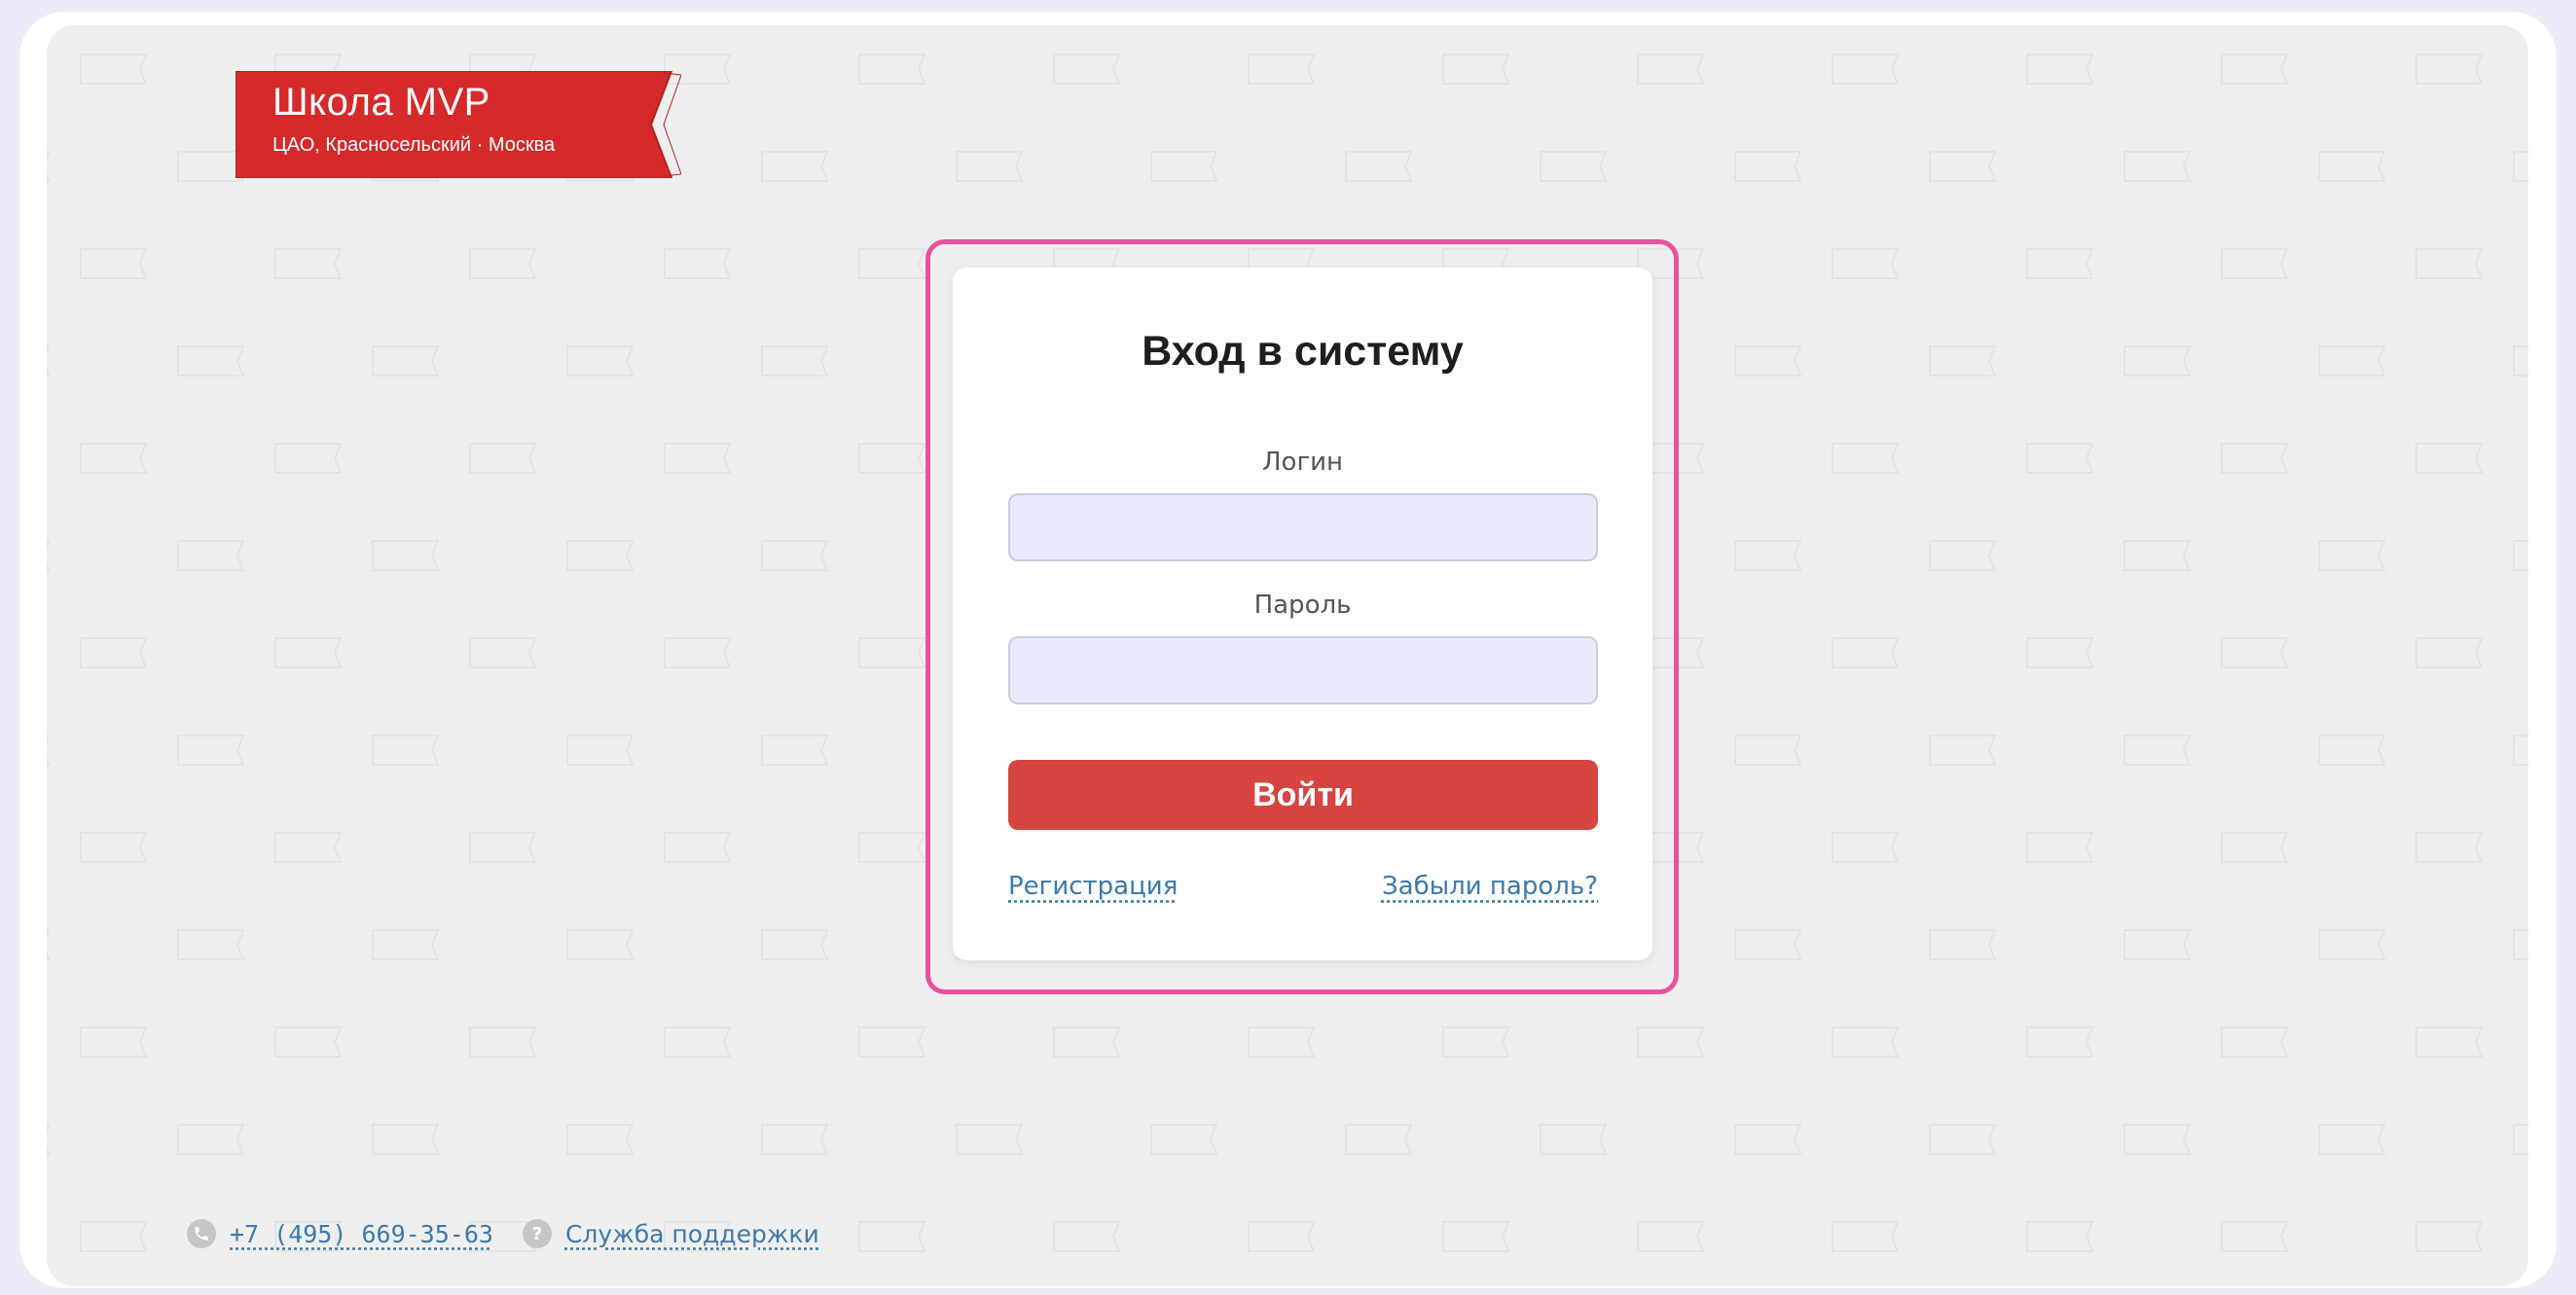  I want to click on password-input, so click(1303, 670).